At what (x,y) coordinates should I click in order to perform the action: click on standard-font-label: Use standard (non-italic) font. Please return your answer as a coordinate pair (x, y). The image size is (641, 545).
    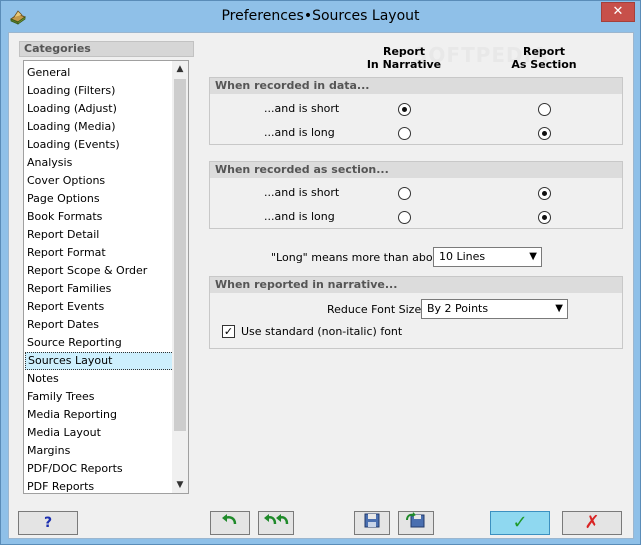
    Looking at the image, I should click on (322, 331).